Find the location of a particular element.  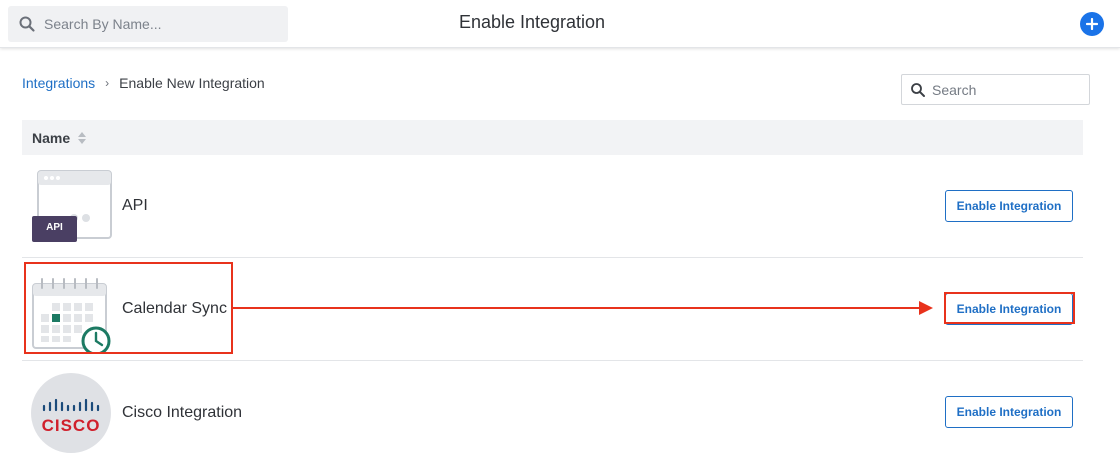

plus-icon is located at coordinates (1092, 24).